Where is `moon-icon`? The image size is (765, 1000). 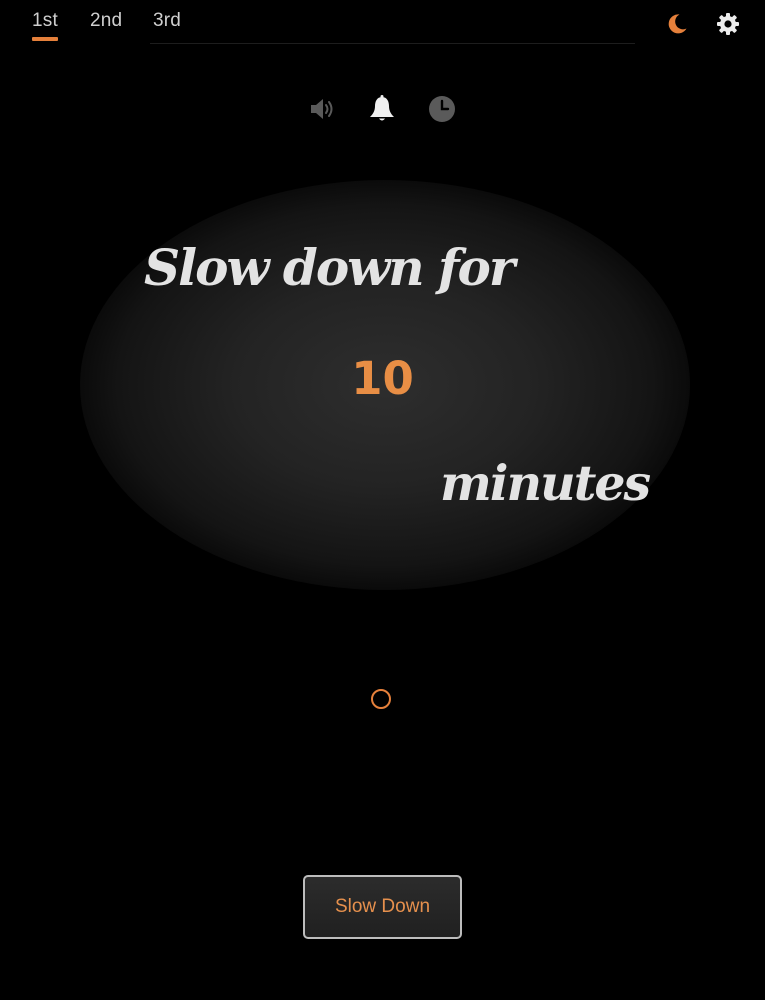
moon-icon is located at coordinates (677, 24).